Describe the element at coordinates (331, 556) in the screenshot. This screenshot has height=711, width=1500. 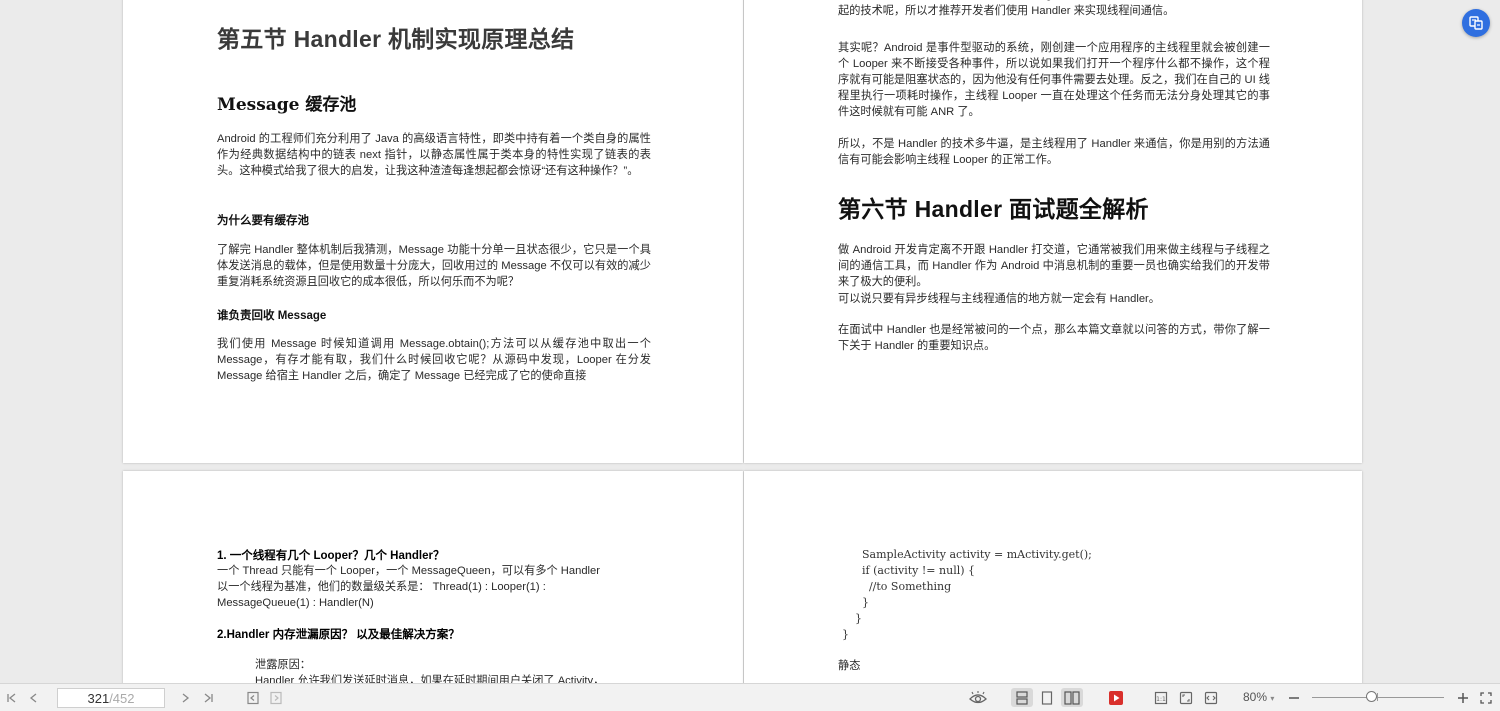
I see `question-1-title: 1. 一个线程有几个 Looper？几个 Handler？` at that location.